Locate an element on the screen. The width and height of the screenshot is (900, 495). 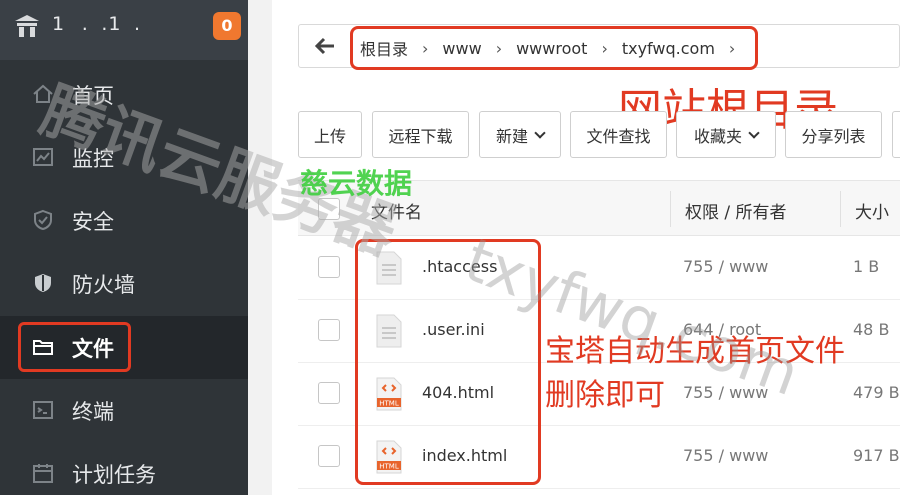
watermark-brand: 慈云数据 is located at coordinates (356, 183).